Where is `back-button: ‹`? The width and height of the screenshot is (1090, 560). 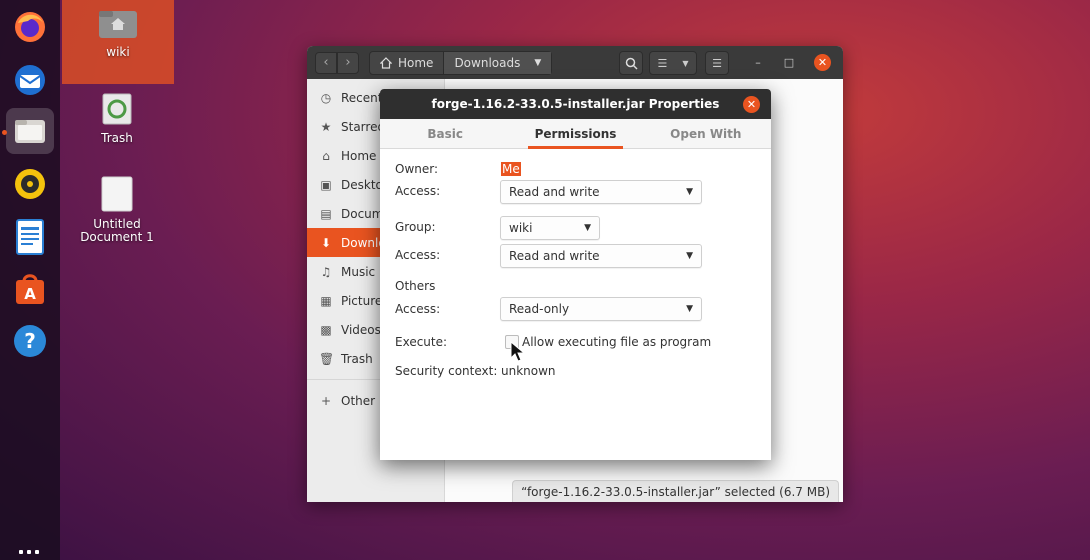 back-button: ‹ is located at coordinates (326, 62).